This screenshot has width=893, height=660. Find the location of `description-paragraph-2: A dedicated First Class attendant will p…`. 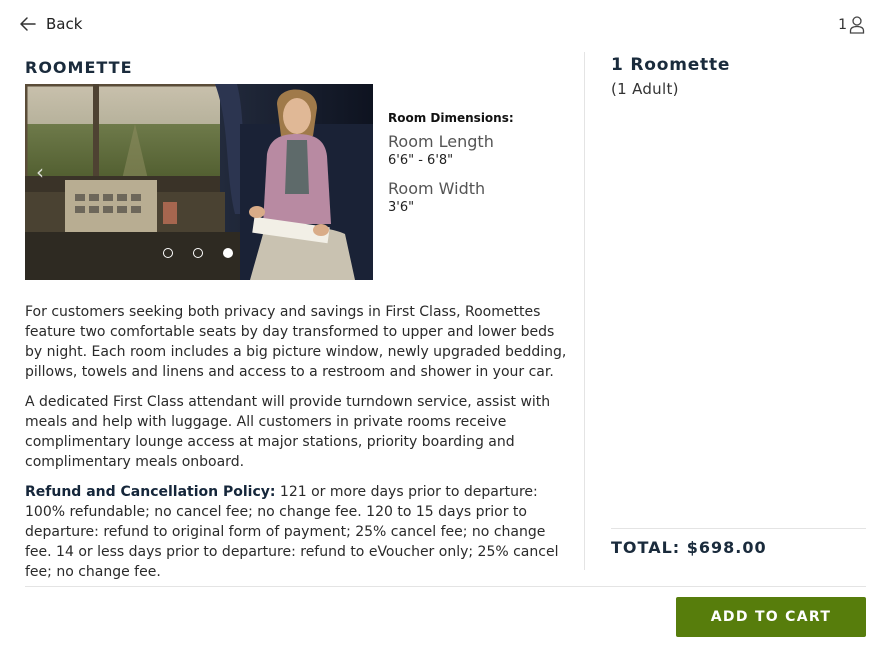

description-paragraph-2: A dedicated First Class attendant will p… is located at coordinates (288, 432).